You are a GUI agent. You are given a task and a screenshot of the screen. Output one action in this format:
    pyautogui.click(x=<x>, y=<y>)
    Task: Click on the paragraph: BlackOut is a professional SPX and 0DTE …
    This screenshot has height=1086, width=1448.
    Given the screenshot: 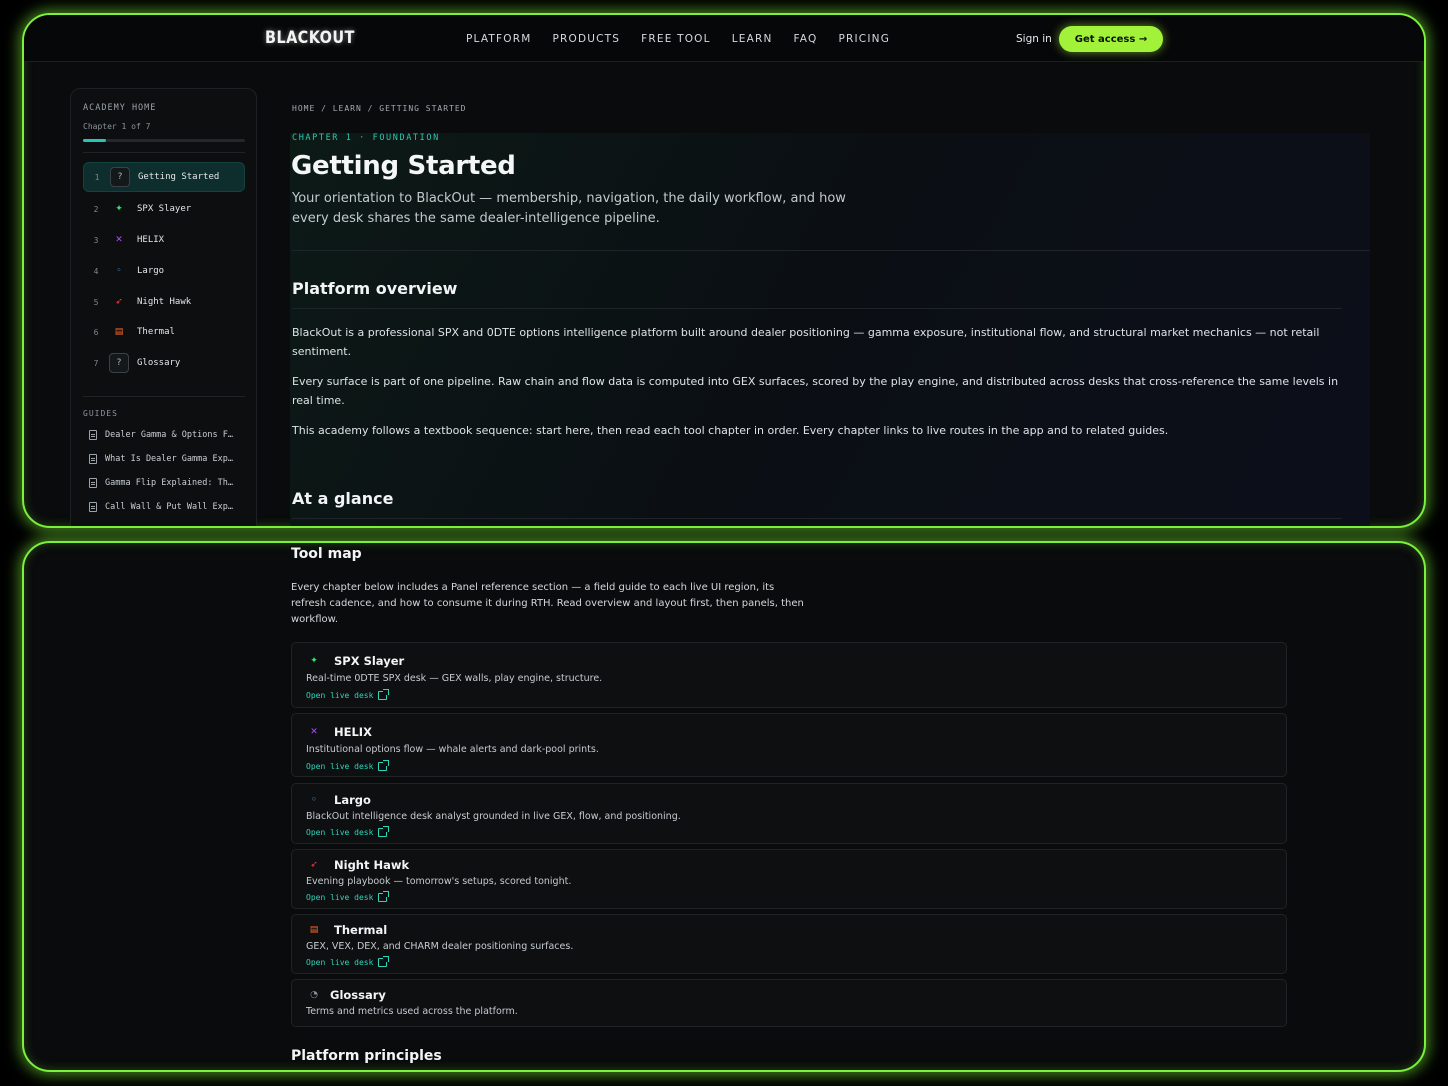 What is the action you would take?
    pyautogui.click(x=806, y=342)
    